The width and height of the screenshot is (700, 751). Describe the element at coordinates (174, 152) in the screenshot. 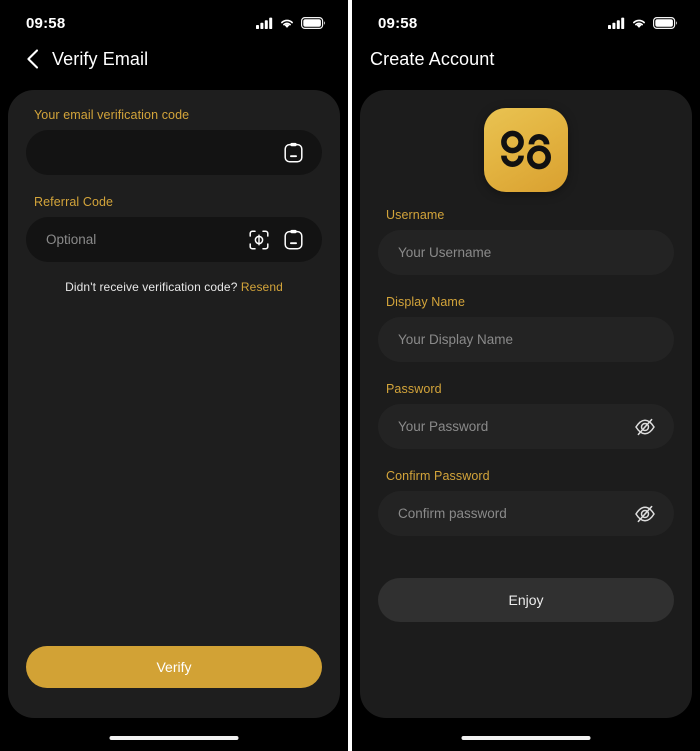

I see `verification-code-input` at that location.